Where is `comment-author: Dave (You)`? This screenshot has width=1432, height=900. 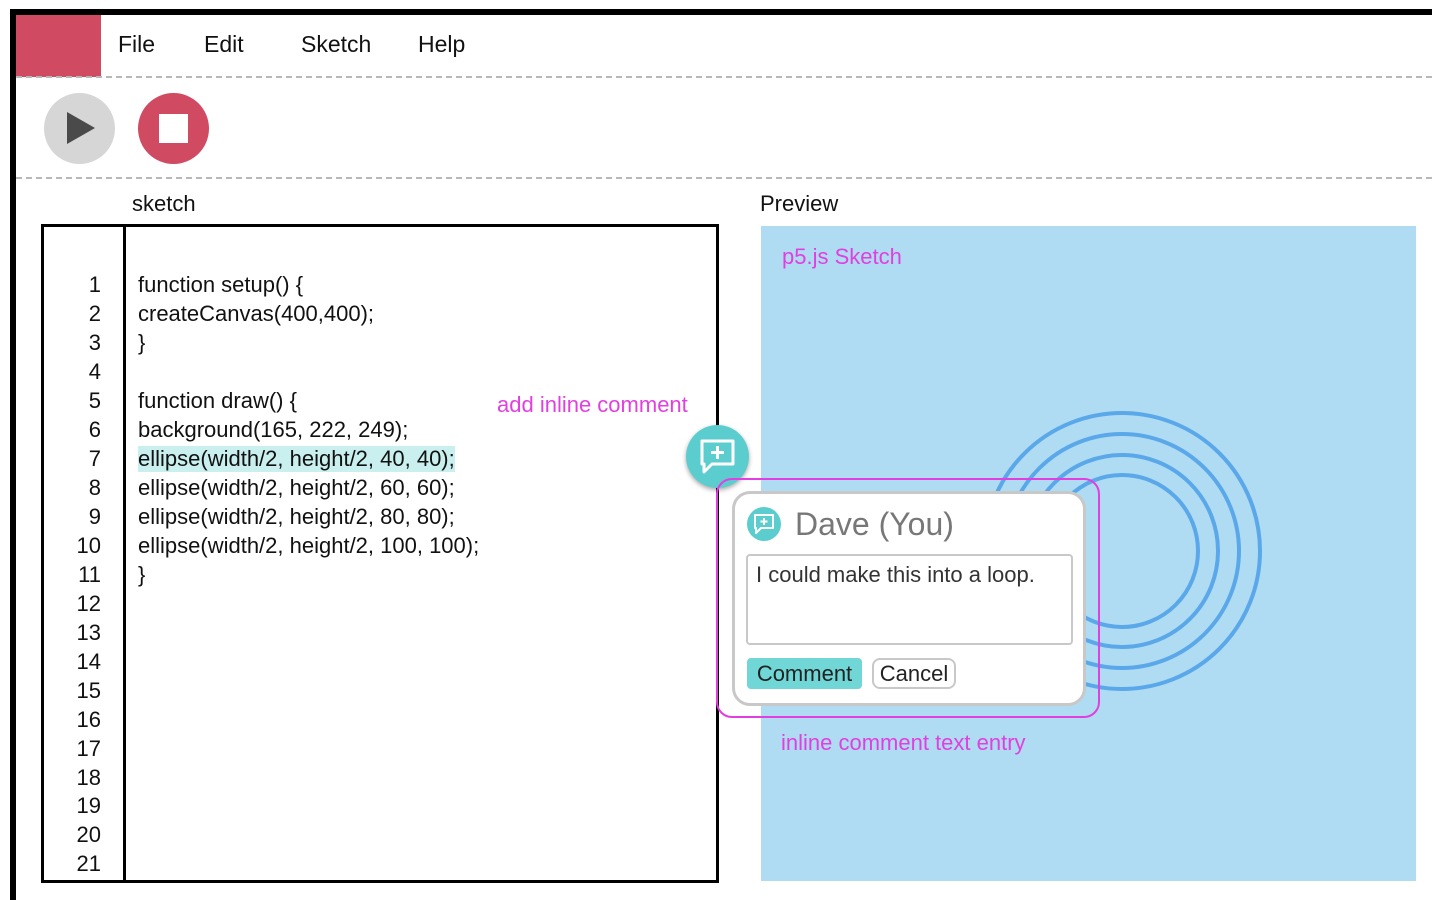 comment-author: Dave (You) is located at coordinates (874, 524).